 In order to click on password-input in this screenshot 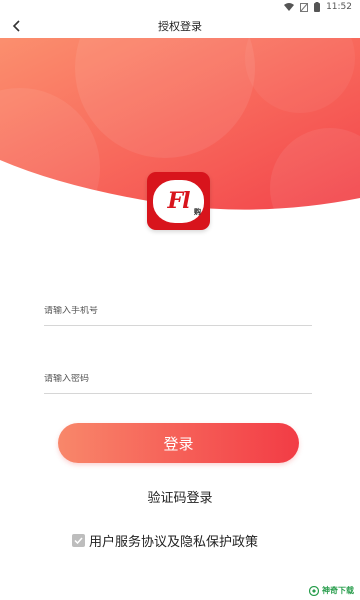, I will do `click(178, 378)`.